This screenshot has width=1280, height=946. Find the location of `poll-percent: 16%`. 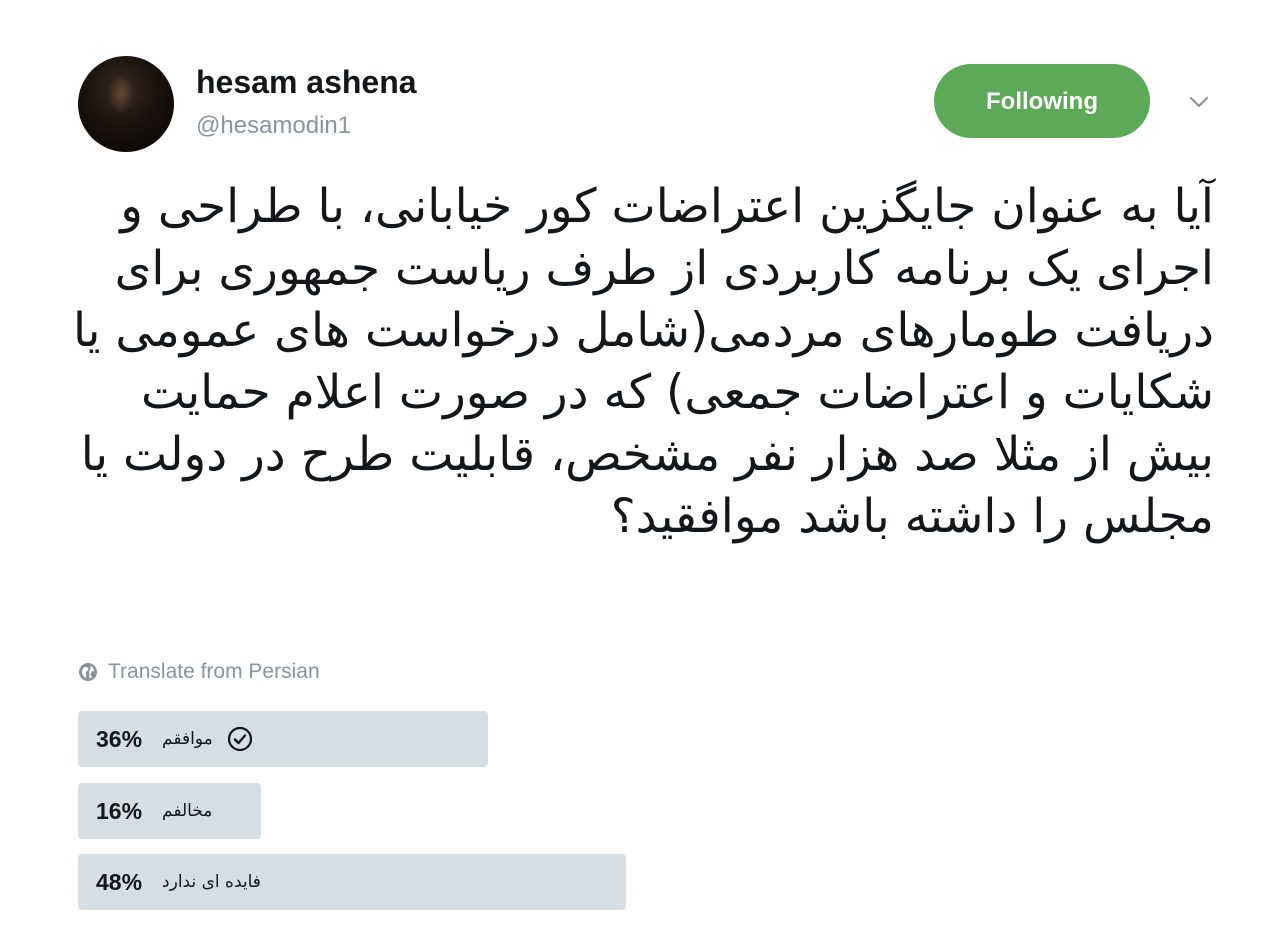

poll-percent: 16% is located at coordinates (119, 810).